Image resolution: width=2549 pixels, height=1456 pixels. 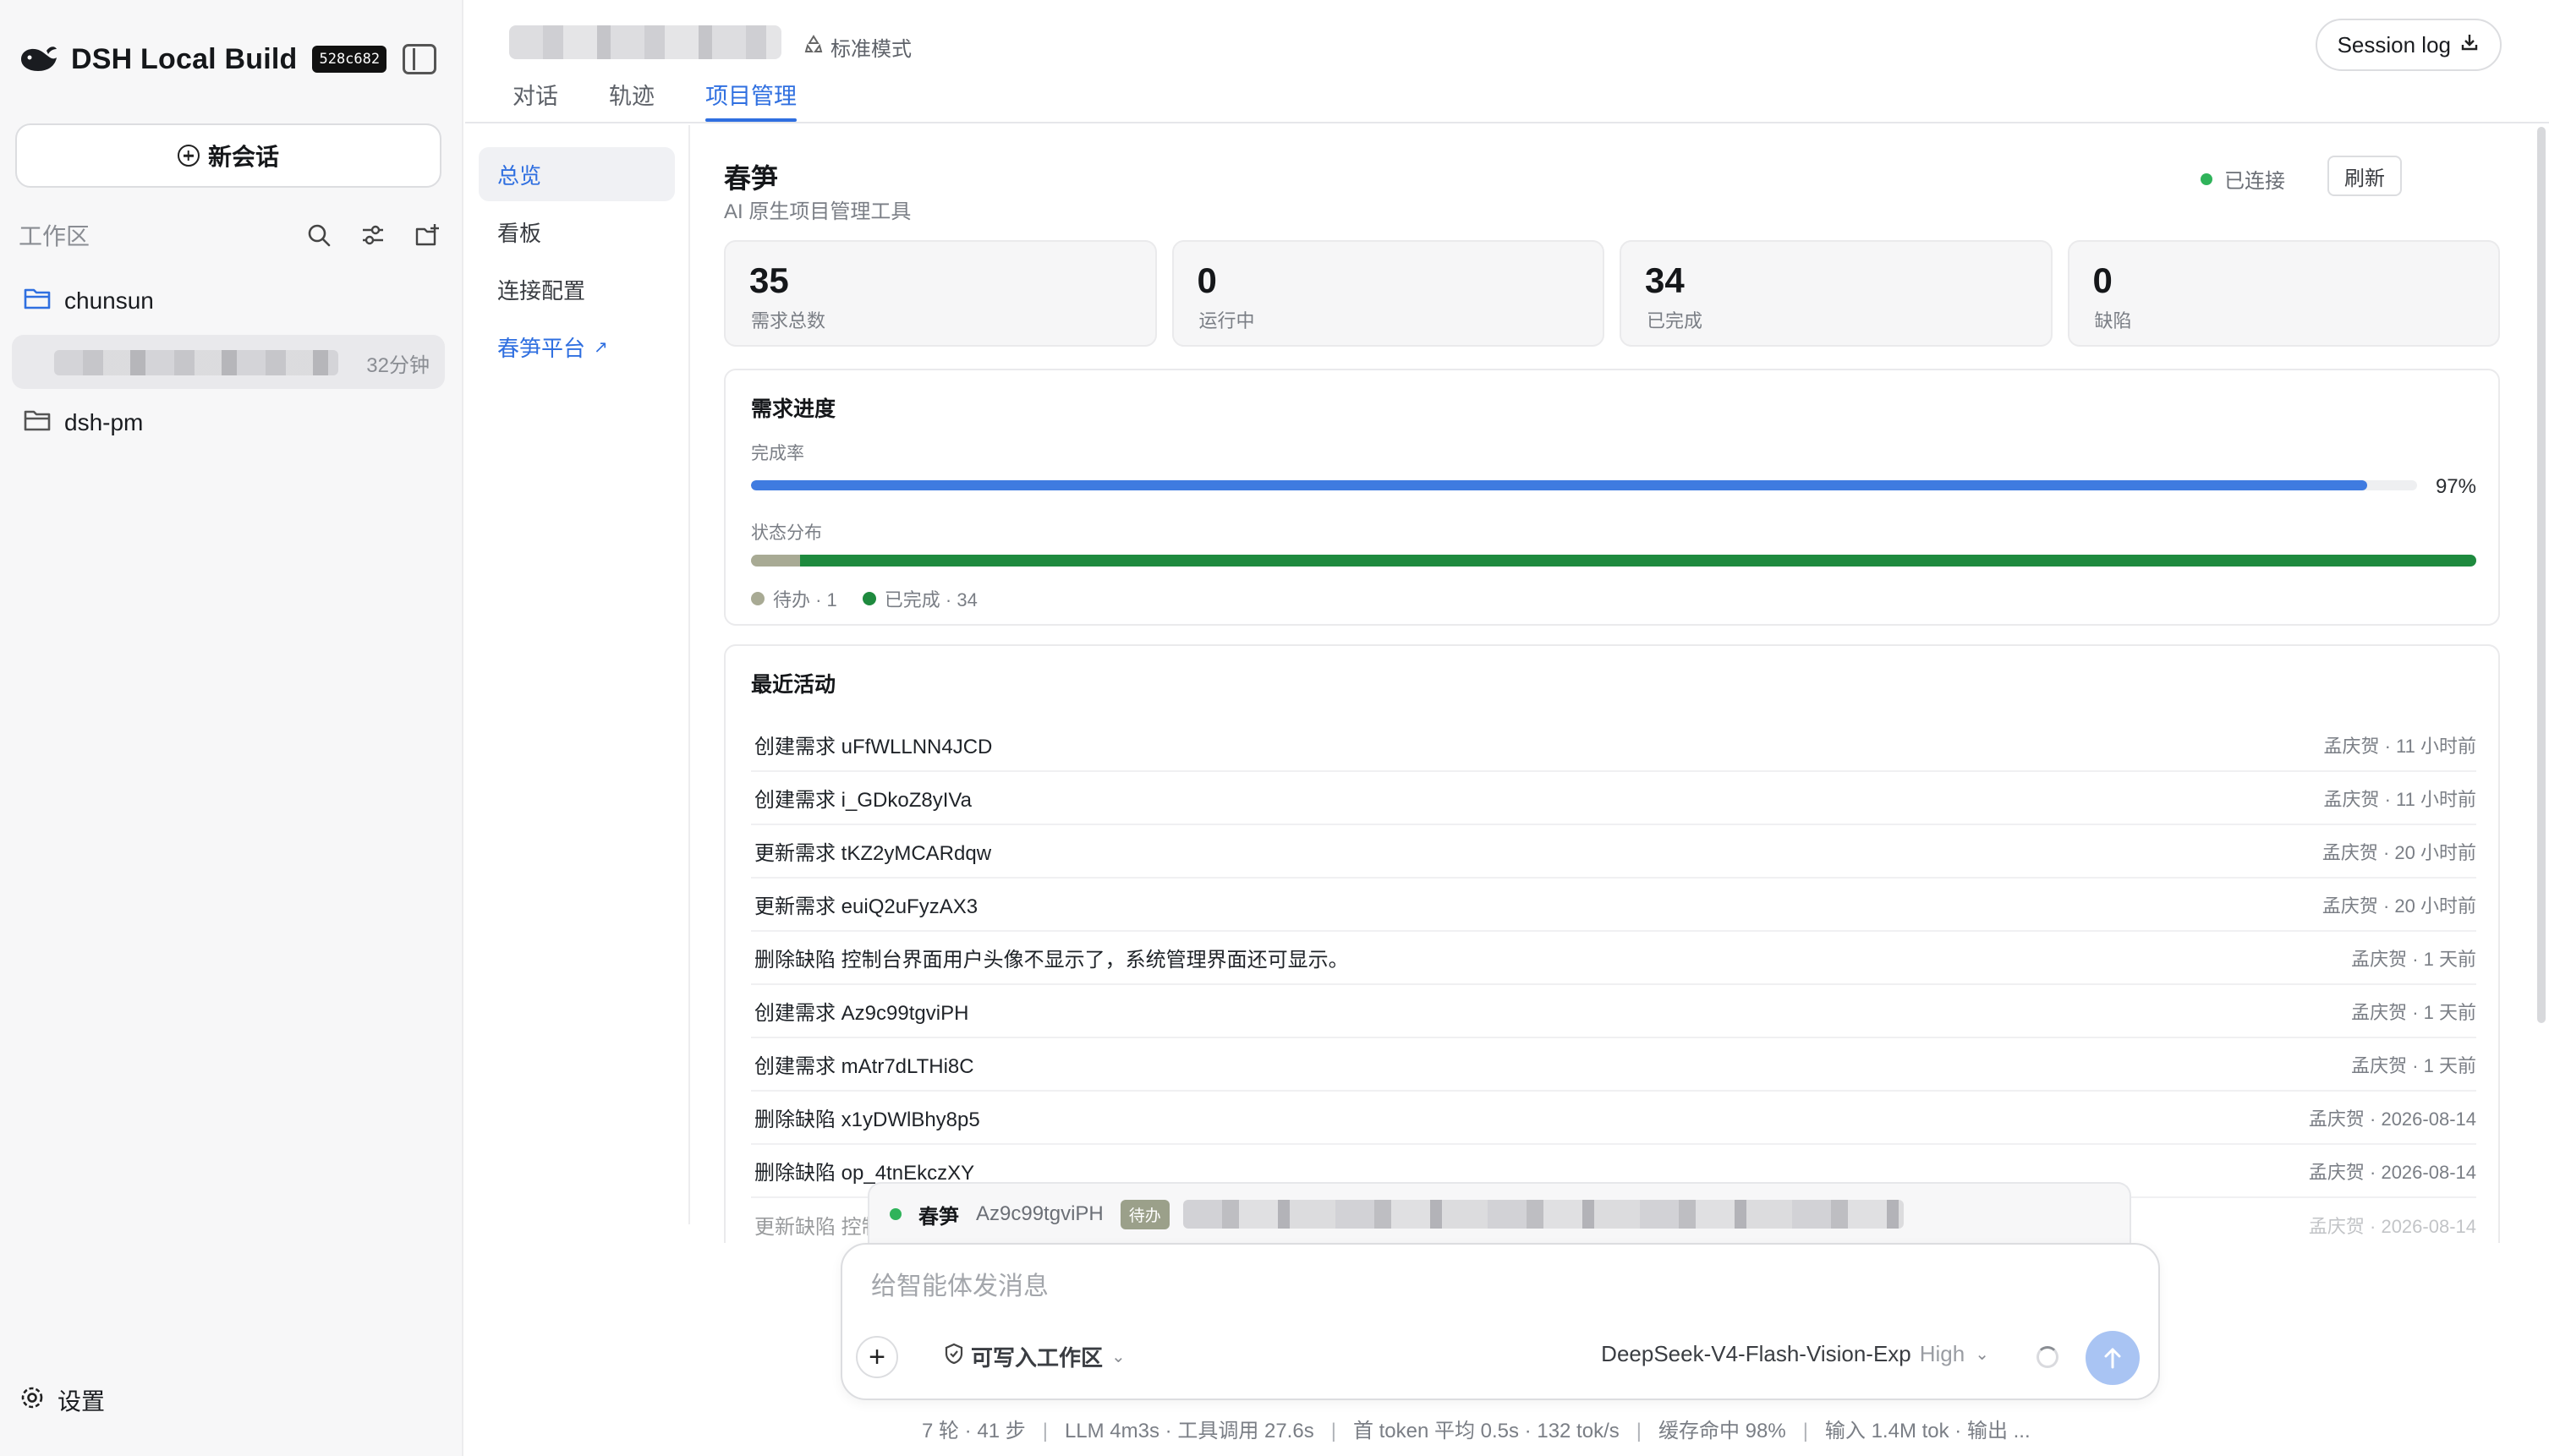 What do you see at coordinates (1613, 852) in the screenshot?
I see `activity-row: 更新需求 tKZ2yMCARdqw 孟庆贺 · 20 小时前` at bounding box center [1613, 852].